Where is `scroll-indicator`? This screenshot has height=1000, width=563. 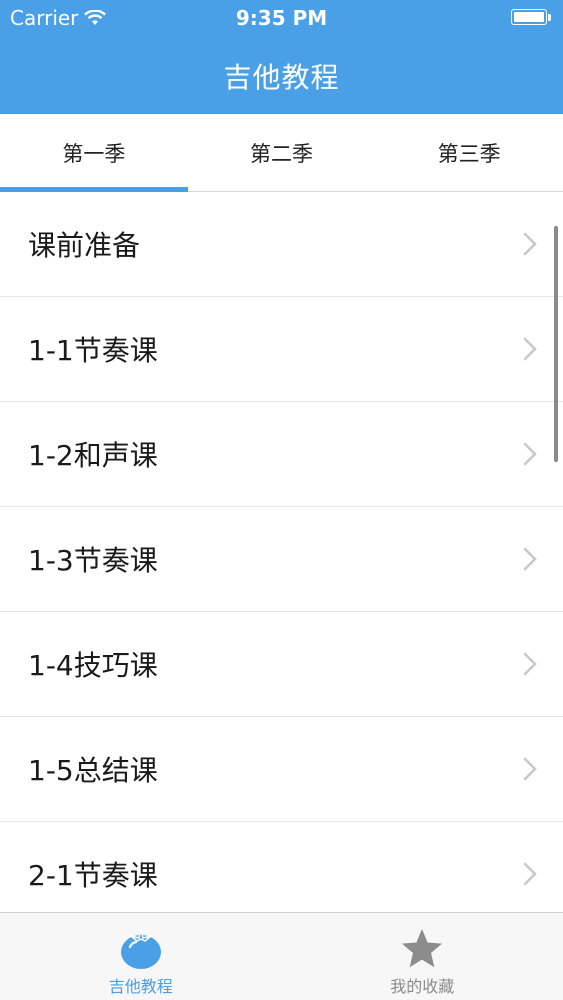 scroll-indicator is located at coordinates (556, 344).